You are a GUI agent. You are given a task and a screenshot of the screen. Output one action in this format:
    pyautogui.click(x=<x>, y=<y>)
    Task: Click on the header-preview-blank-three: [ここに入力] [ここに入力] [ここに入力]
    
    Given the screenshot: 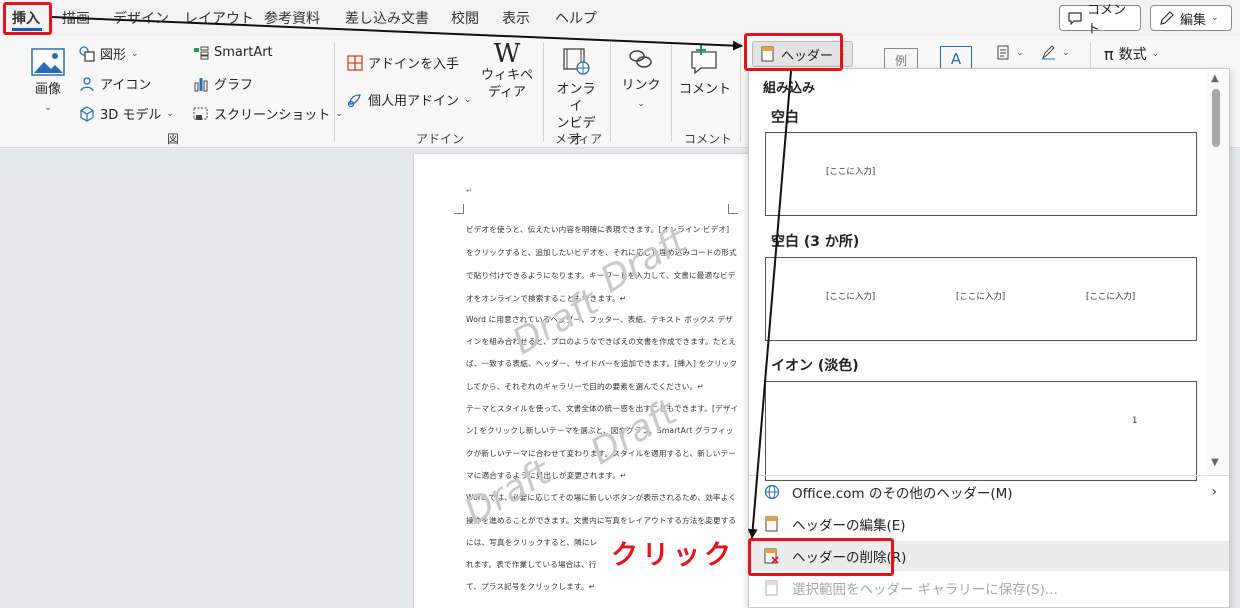 What is the action you would take?
    pyautogui.click(x=981, y=299)
    